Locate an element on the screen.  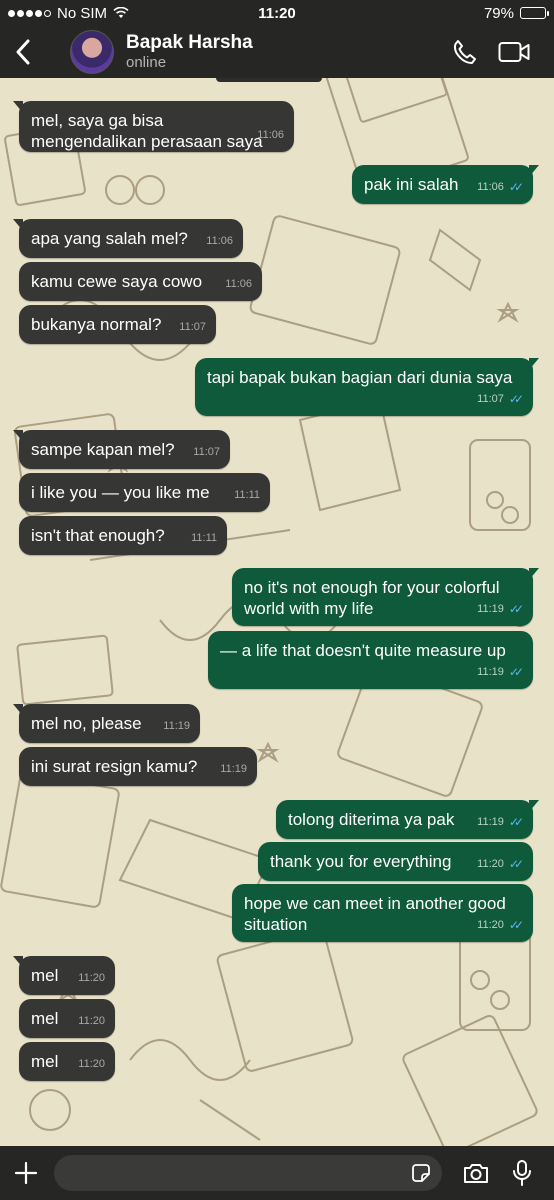
composer-bar is located at coordinates (277, 1173).